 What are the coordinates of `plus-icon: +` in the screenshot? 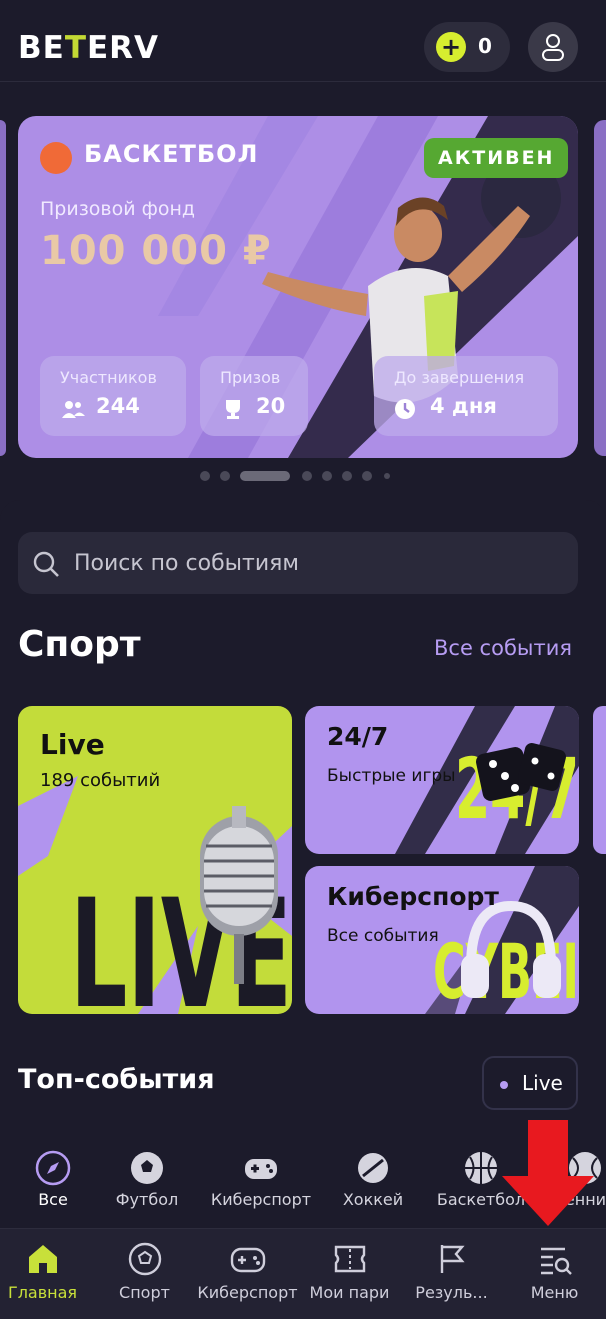 It's located at (451, 47).